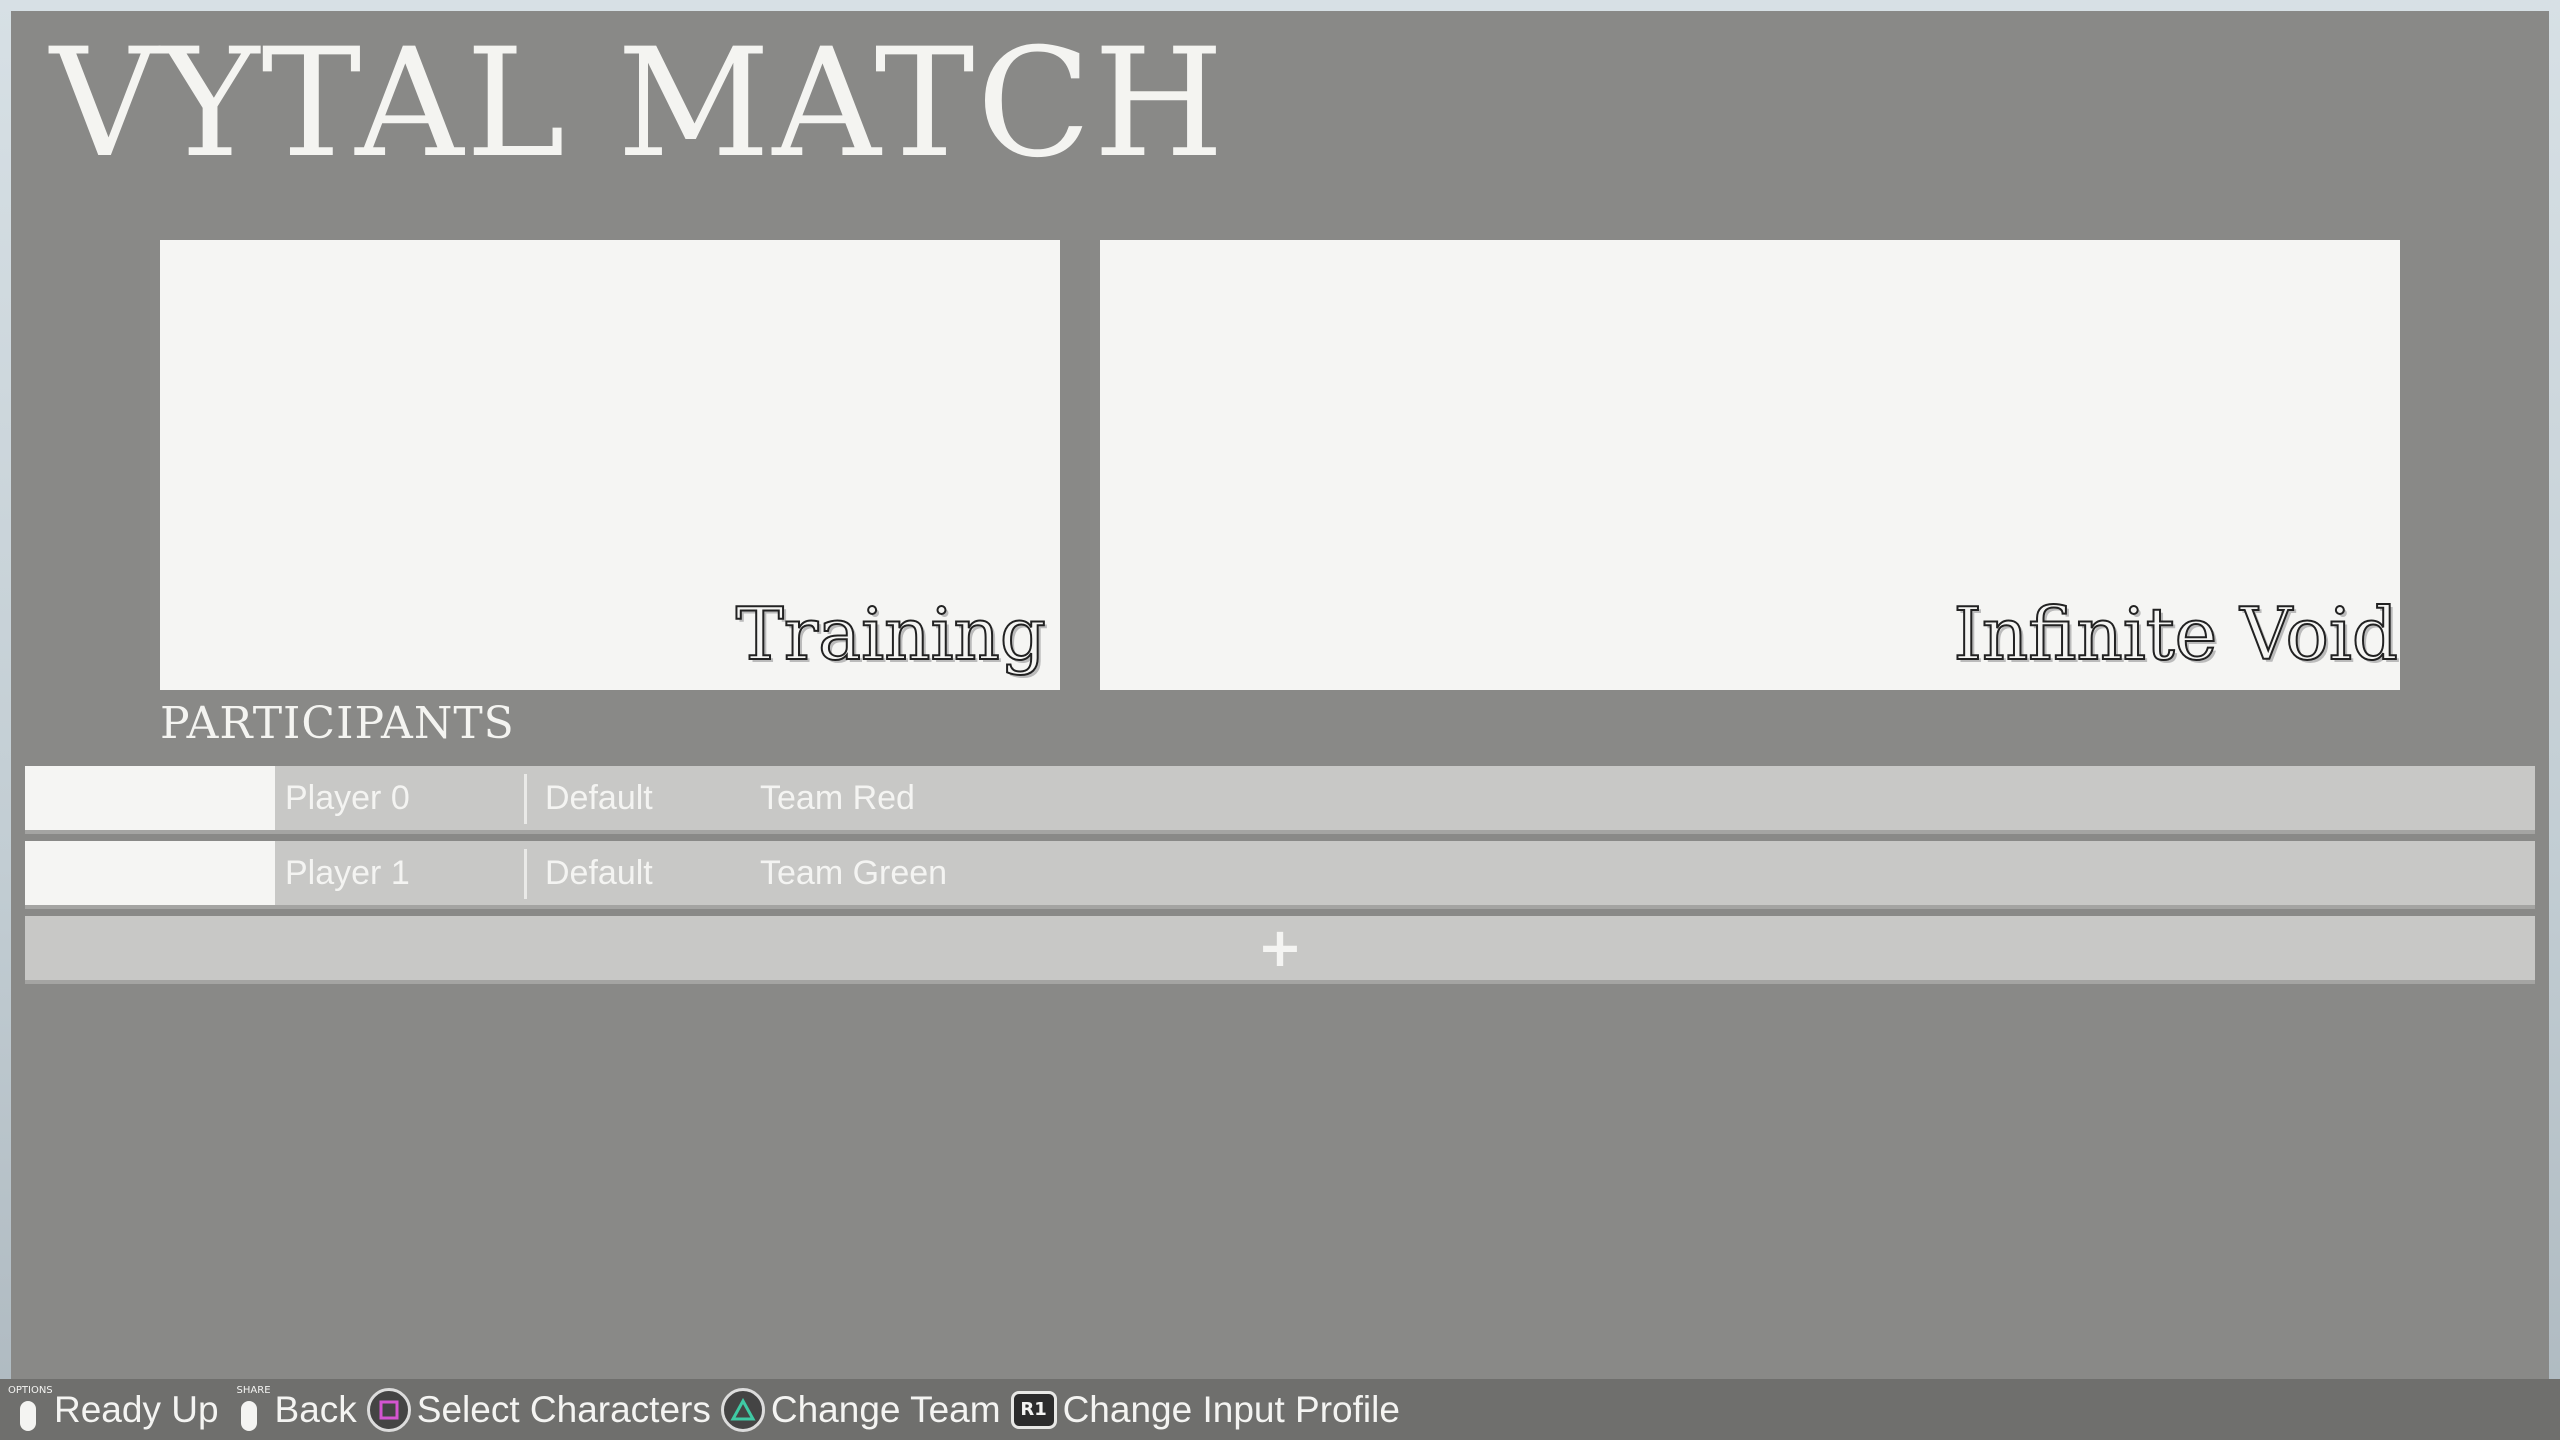 The width and height of the screenshot is (2560, 1440). What do you see at coordinates (837, 798) in the screenshot?
I see `team-selector: Team Red` at bounding box center [837, 798].